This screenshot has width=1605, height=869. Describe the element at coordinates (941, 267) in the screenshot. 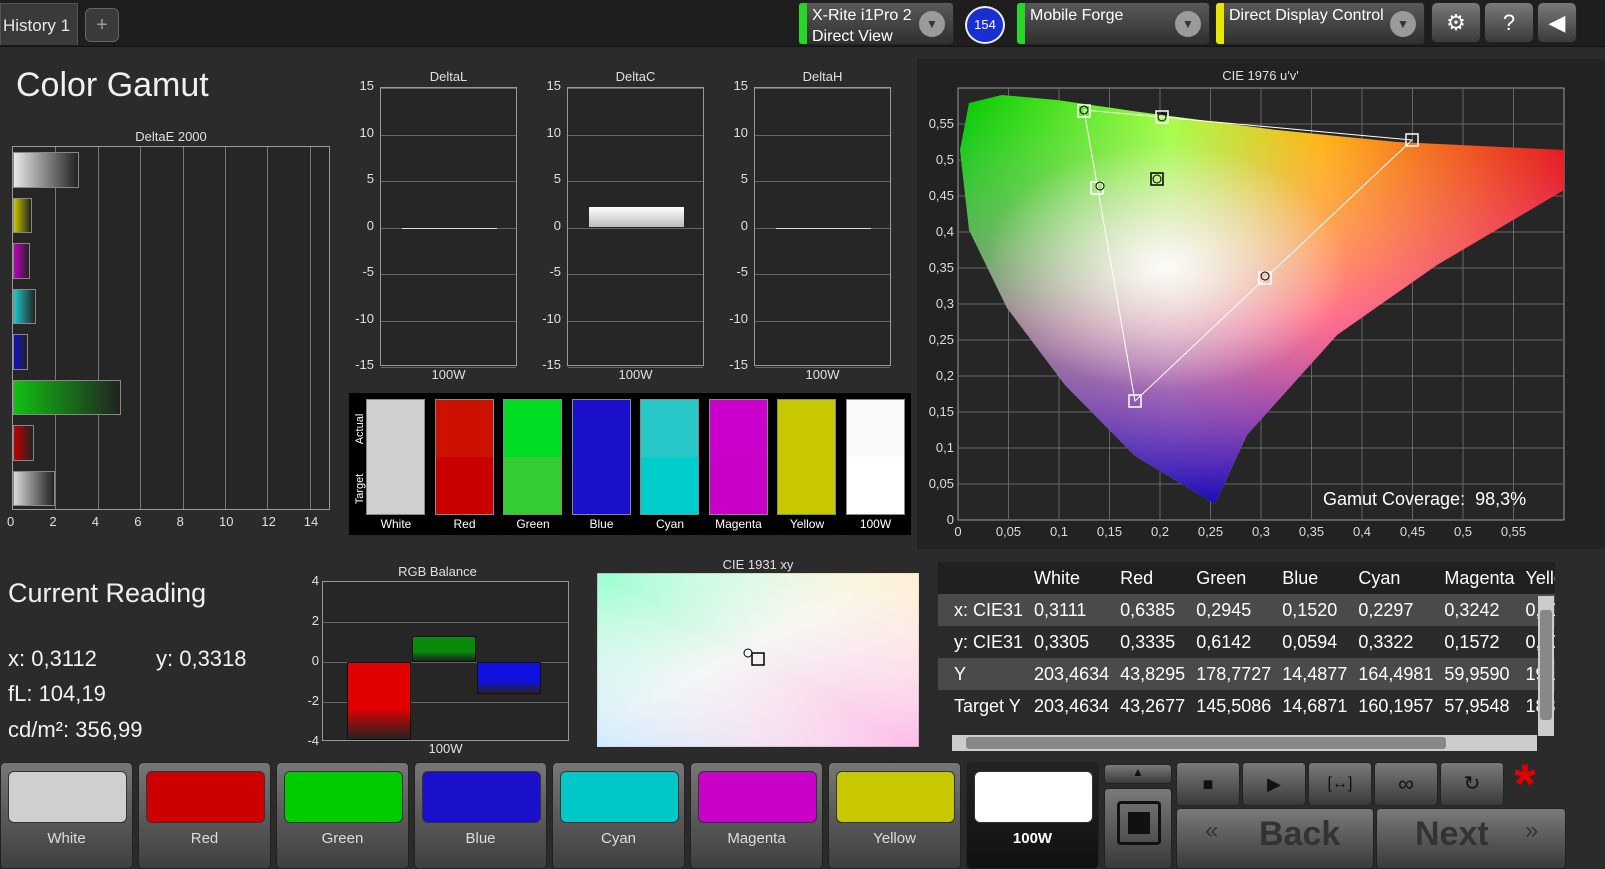

I see `cie-y-tick: 0,35` at that location.